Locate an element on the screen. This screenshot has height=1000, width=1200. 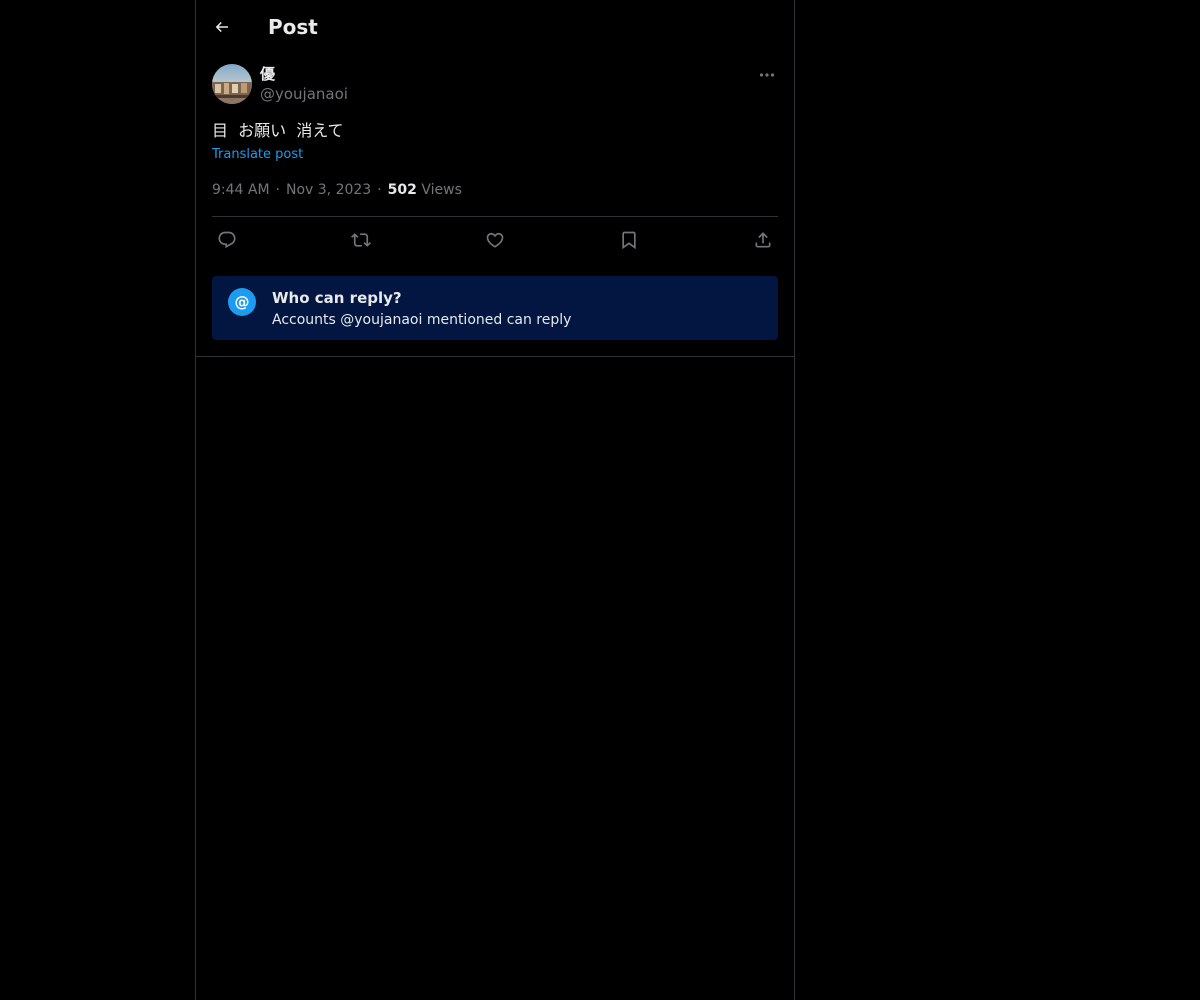
bookmark-button is located at coordinates (629, 240).